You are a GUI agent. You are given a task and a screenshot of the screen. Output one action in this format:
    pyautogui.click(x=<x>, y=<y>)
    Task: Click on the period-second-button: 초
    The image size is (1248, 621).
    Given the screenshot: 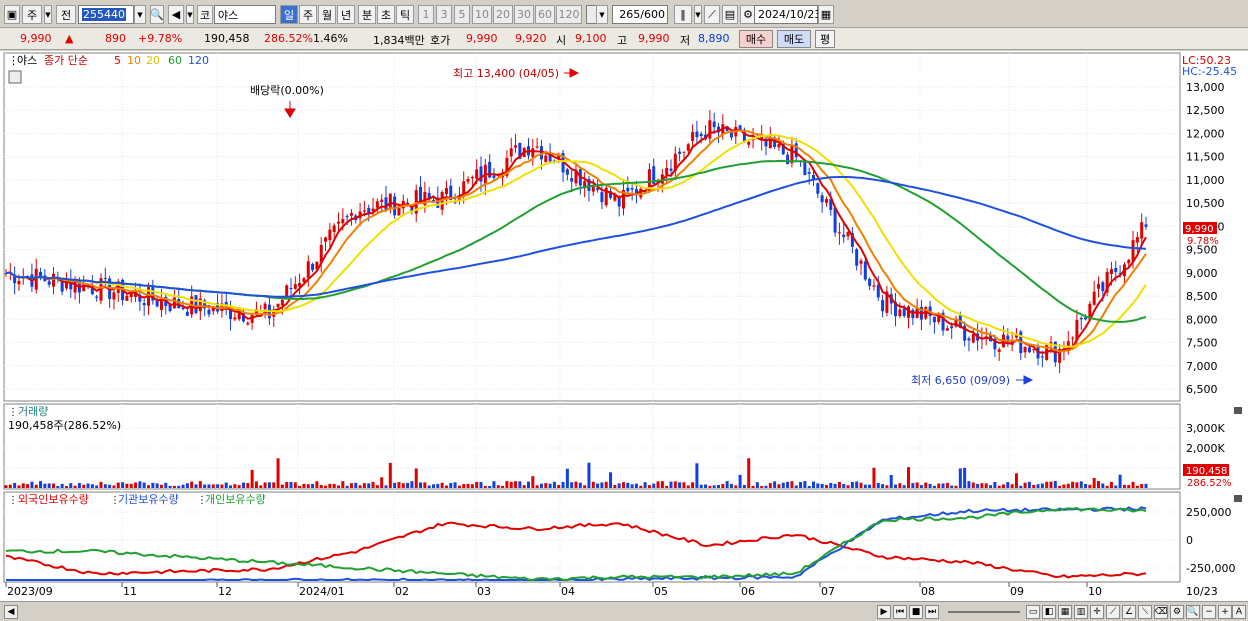 What is the action you would take?
    pyautogui.click(x=386, y=14)
    